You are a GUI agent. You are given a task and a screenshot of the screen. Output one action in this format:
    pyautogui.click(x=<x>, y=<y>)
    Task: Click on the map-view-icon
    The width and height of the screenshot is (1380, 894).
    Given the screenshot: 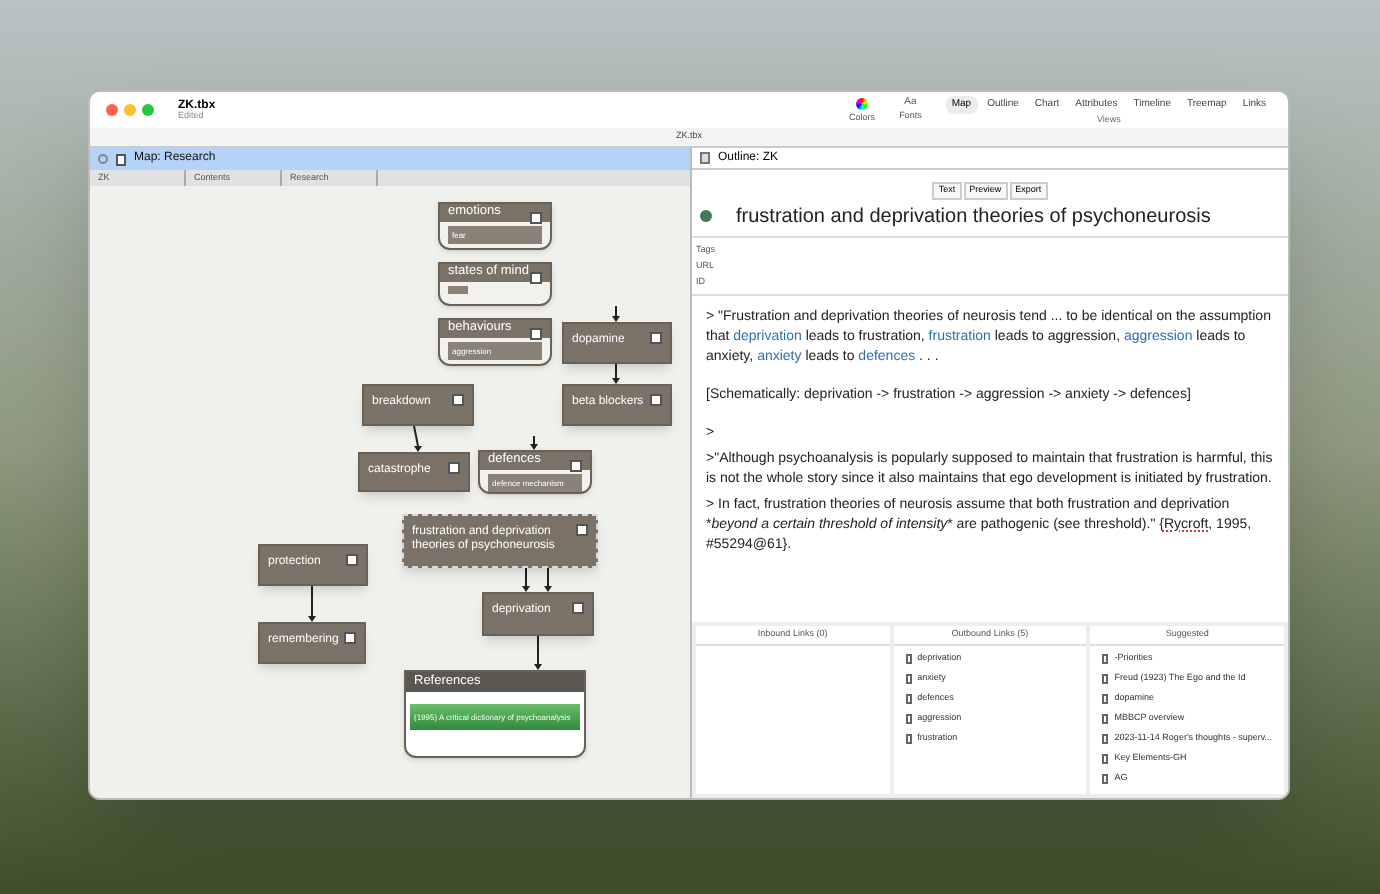 What is the action you would take?
    pyautogui.click(x=121, y=159)
    